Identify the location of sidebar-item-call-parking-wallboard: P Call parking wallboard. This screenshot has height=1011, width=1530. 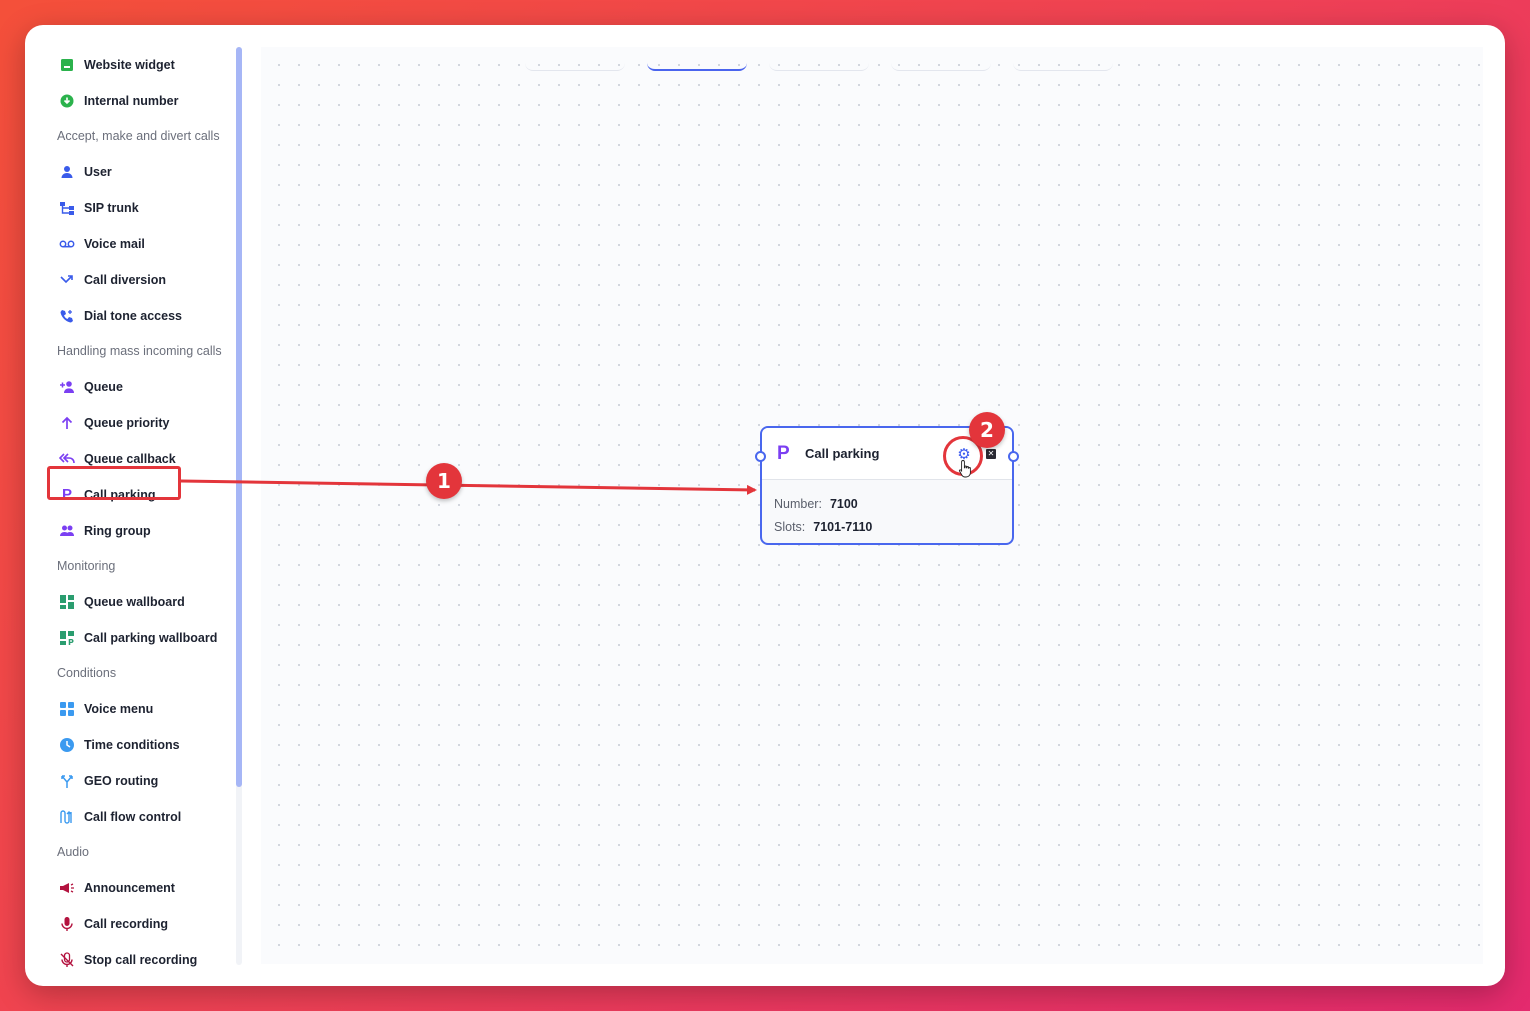
(134, 638).